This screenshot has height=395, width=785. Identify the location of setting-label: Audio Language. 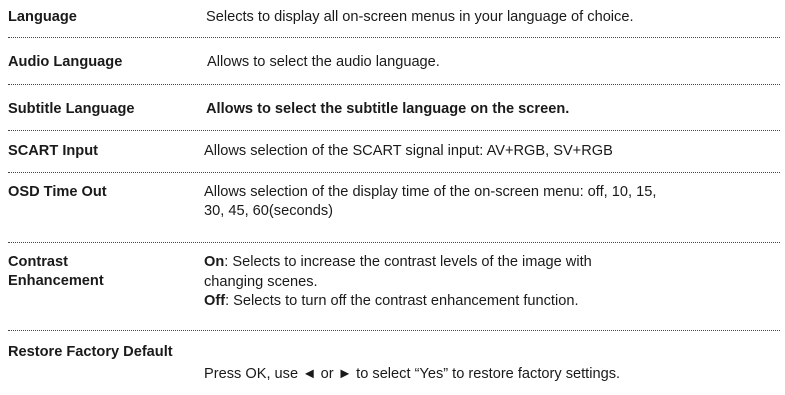
(65, 62).